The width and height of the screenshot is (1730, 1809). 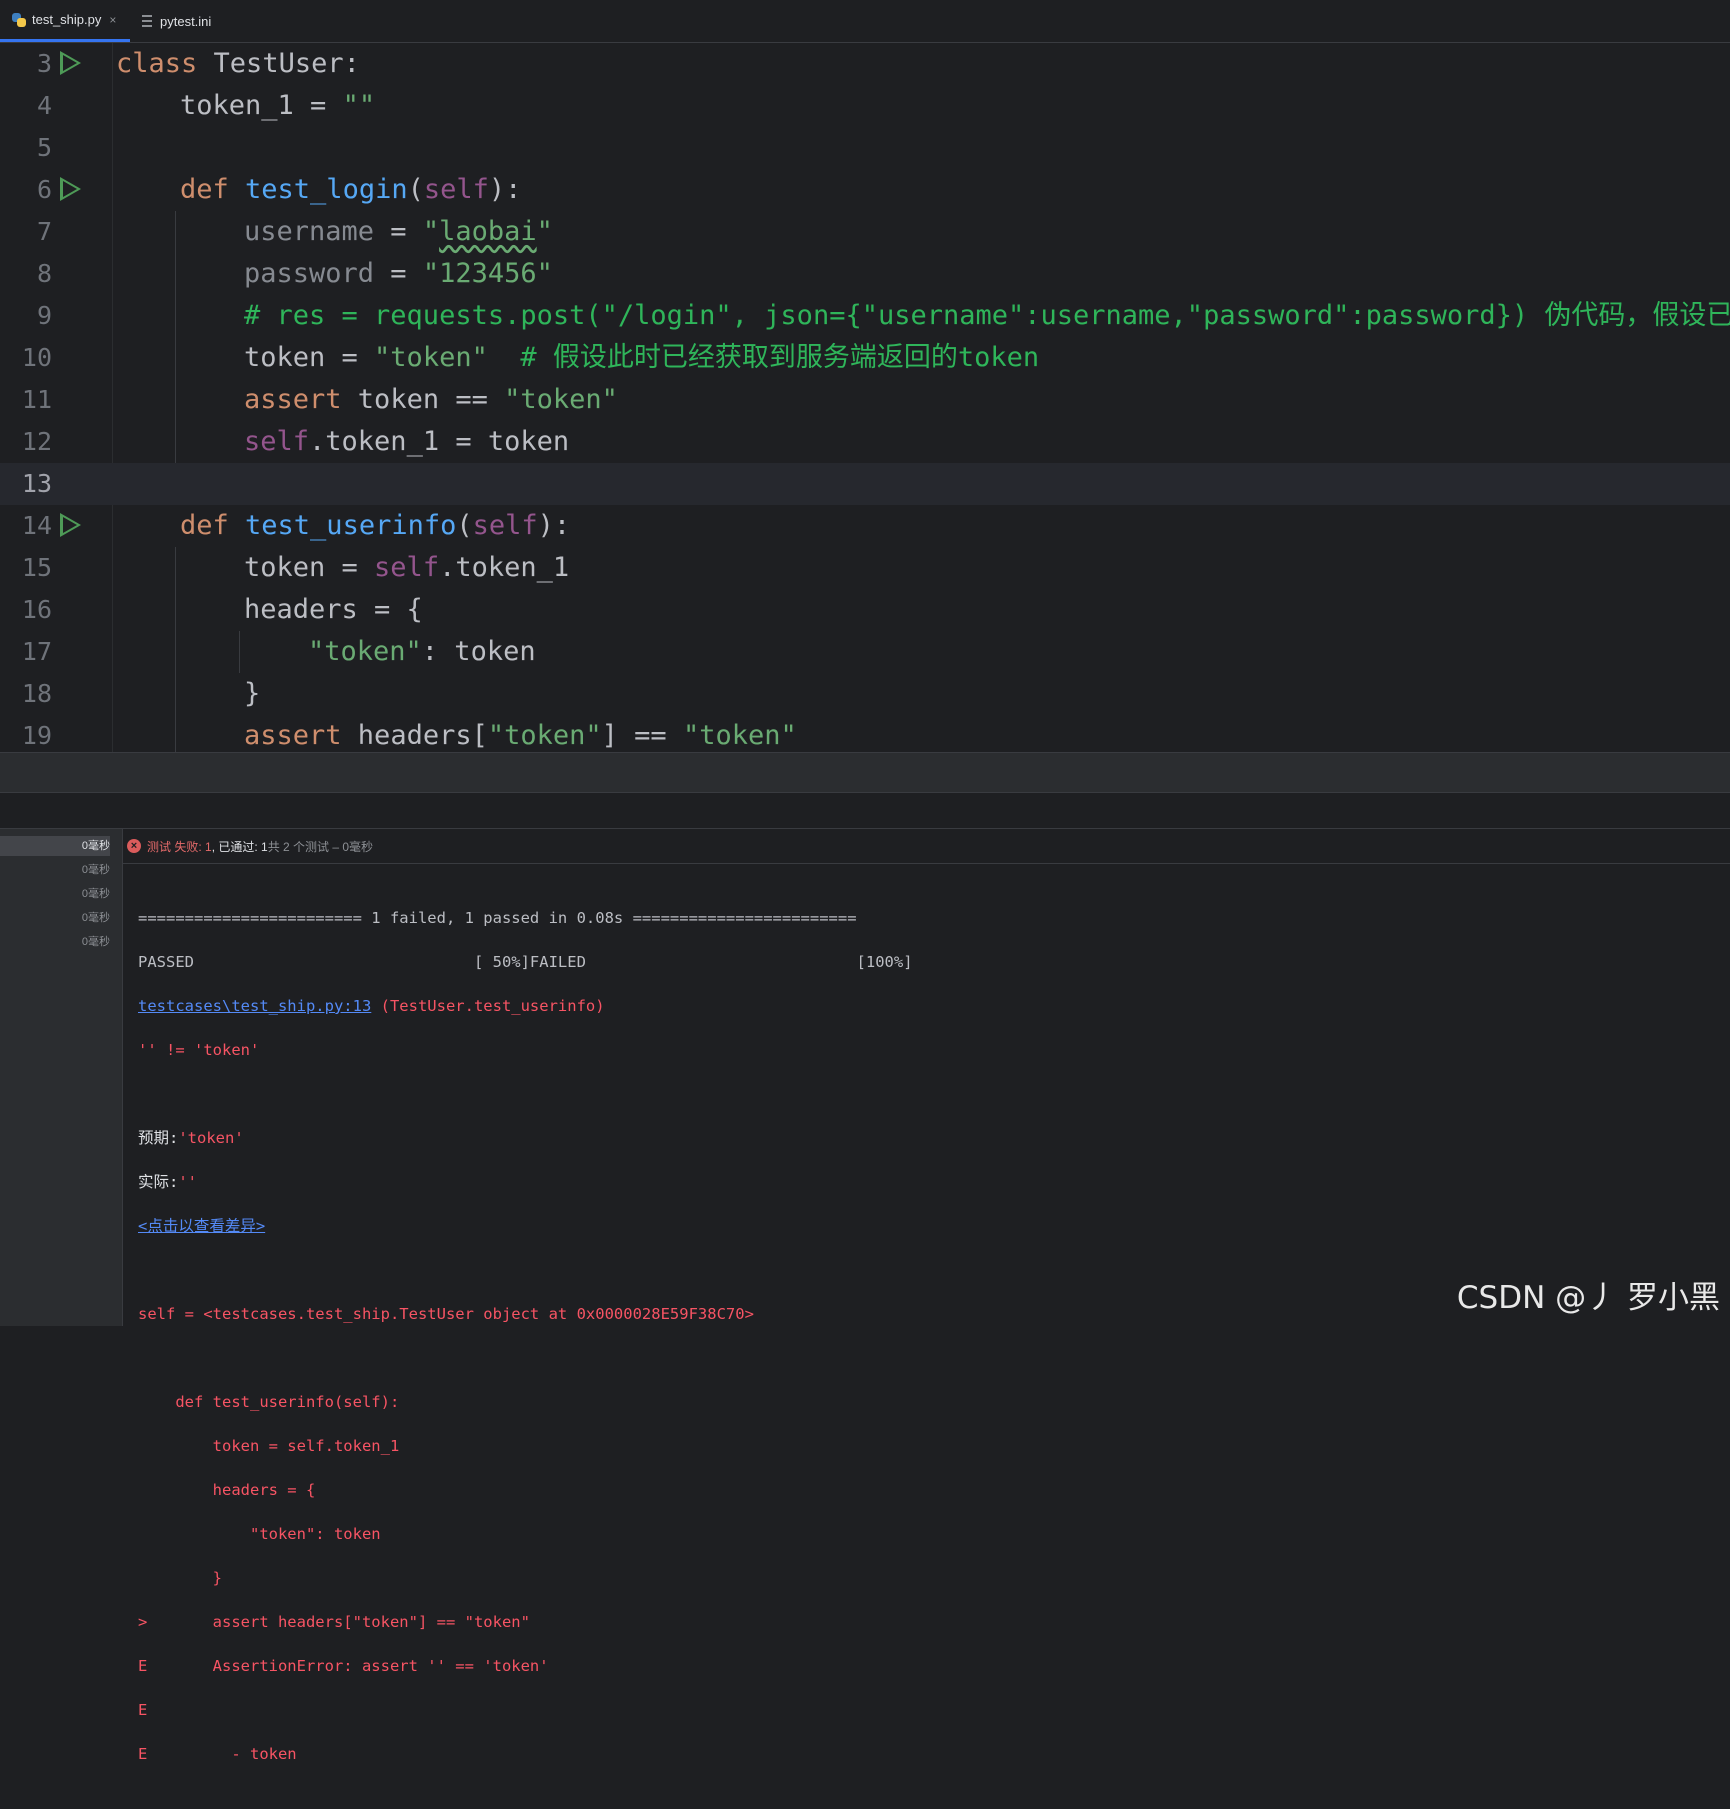 What do you see at coordinates (865, 106) in the screenshot?
I see `code-line-4: 4 token_1 = ""` at bounding box center [865, 106].